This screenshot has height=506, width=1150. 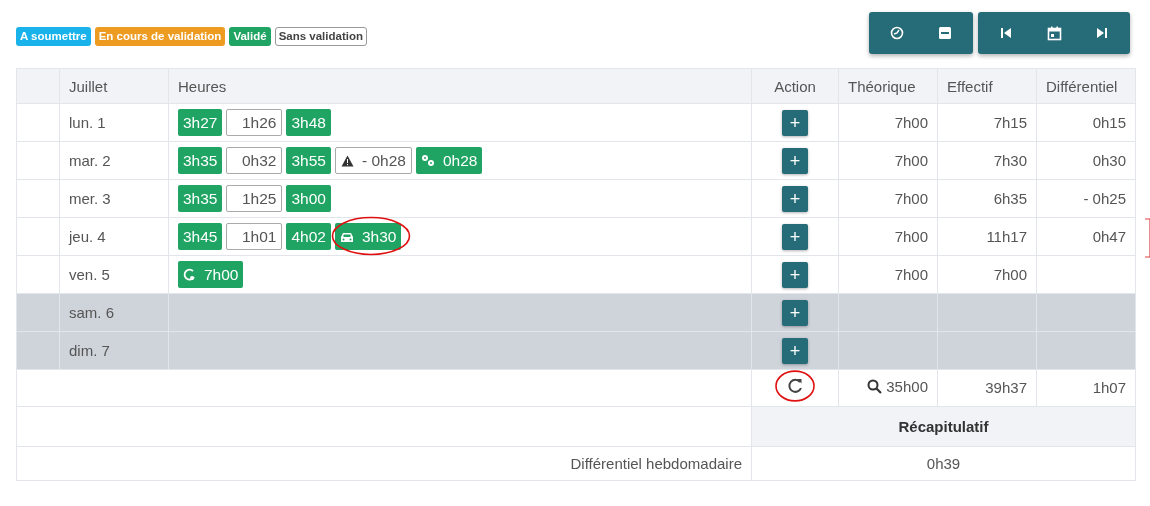 I want to click on table-cell: 35h00, so click(x=907, y=386).